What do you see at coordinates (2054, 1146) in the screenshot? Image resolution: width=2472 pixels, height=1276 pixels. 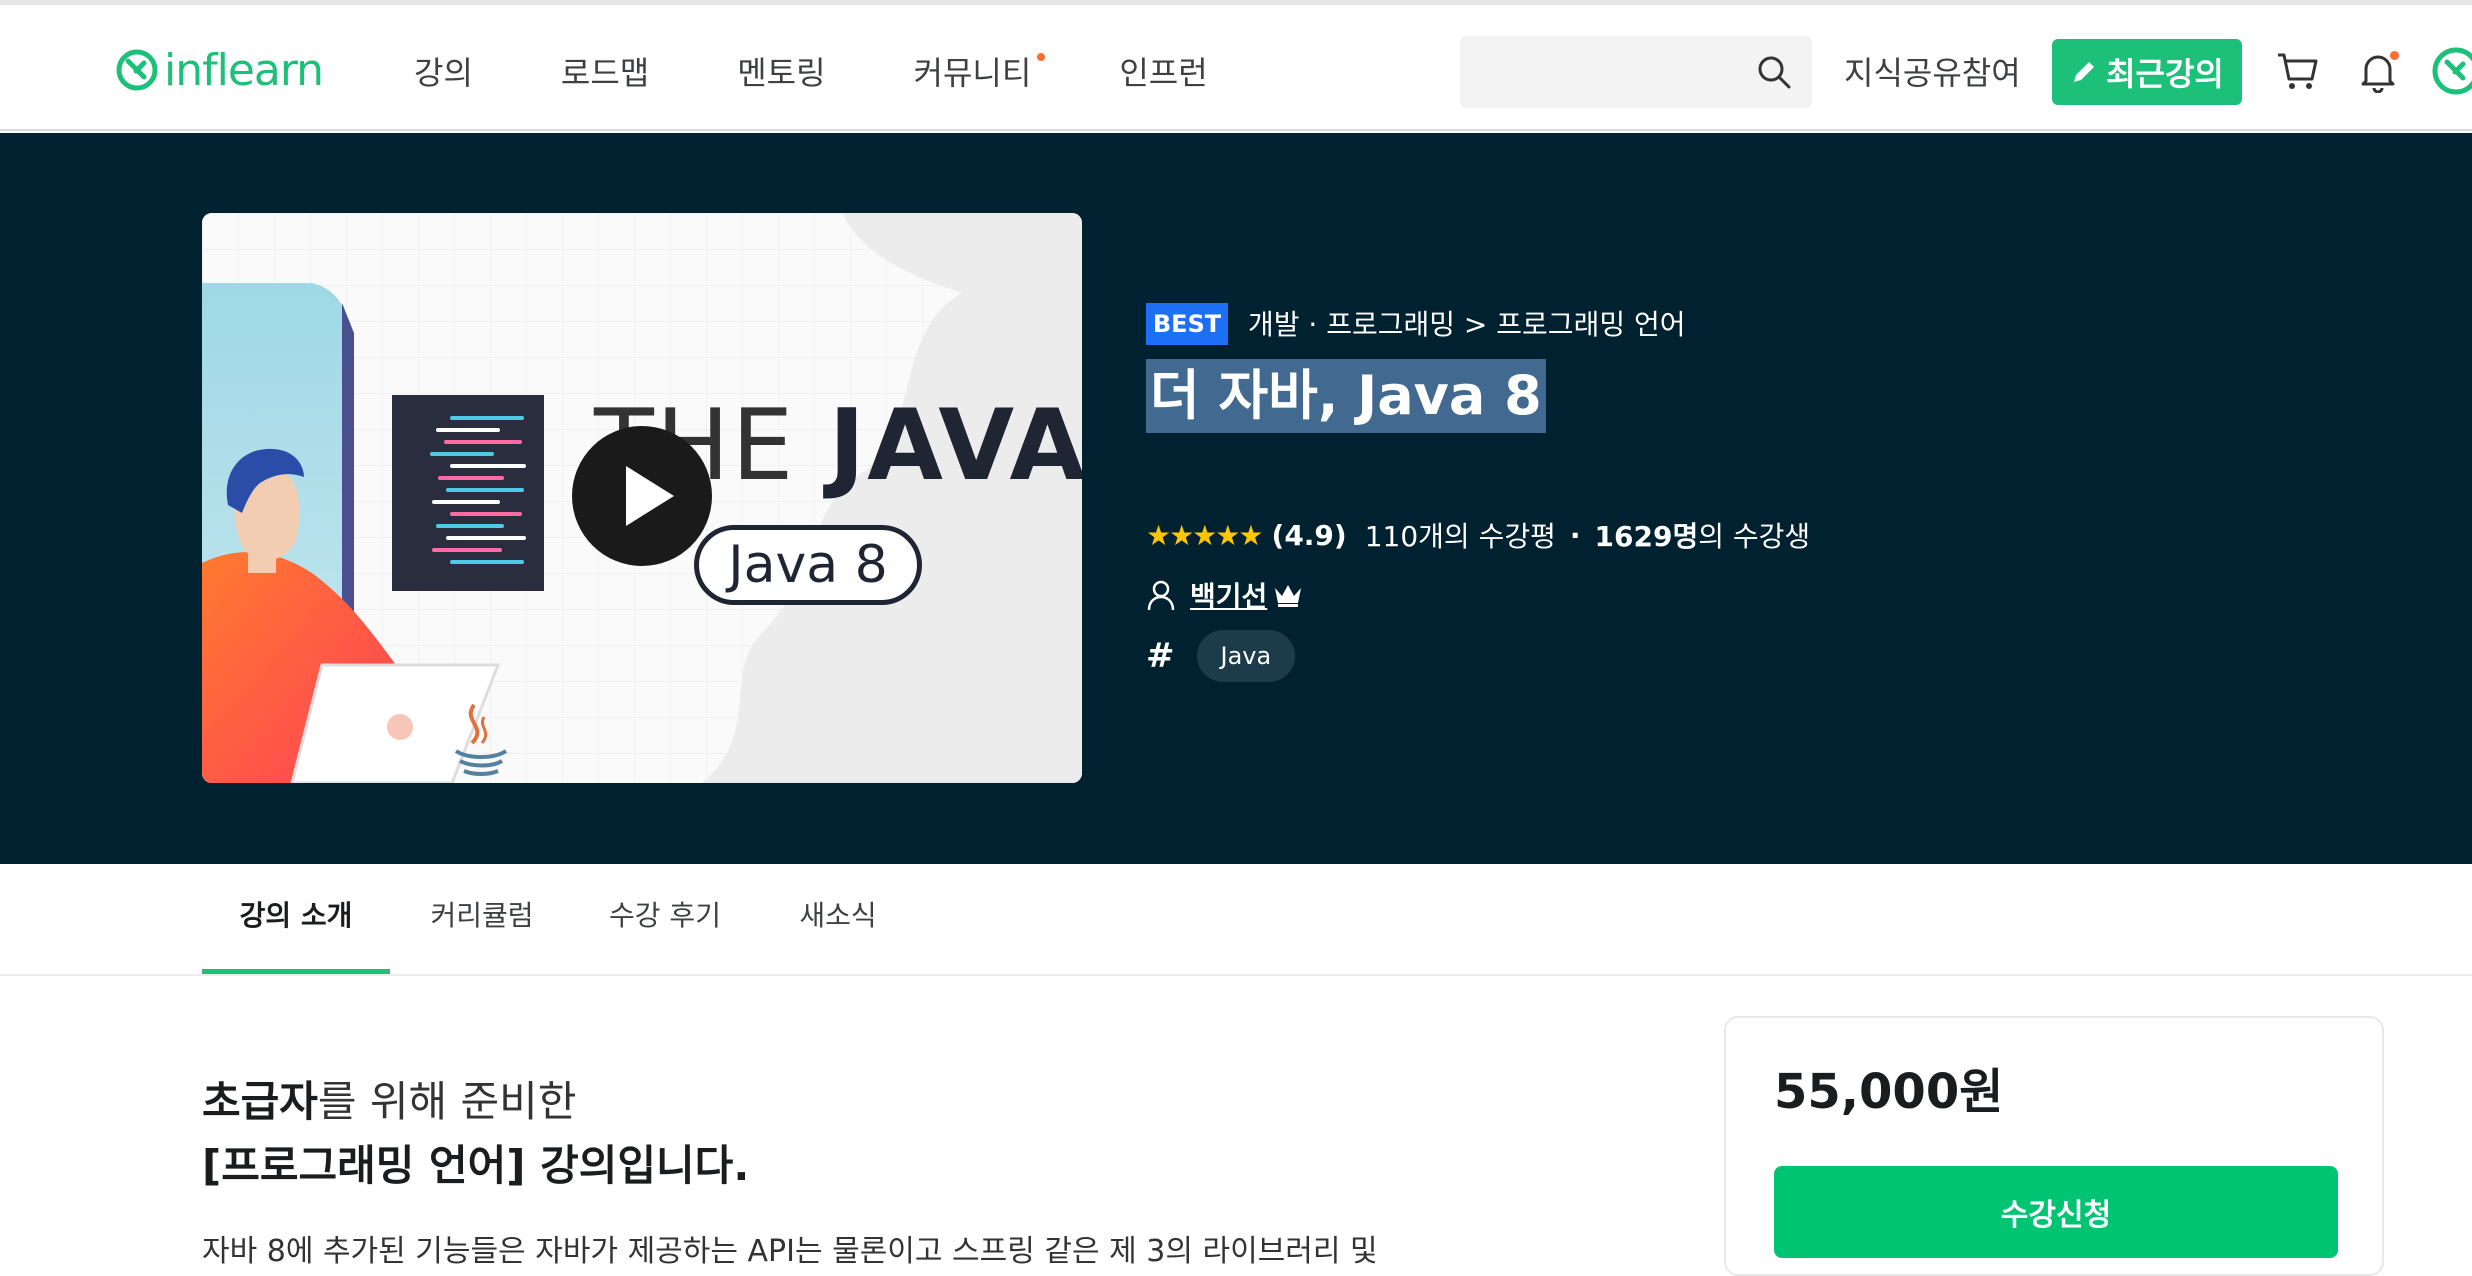 I see `price-card: 55,000원 수강신청` at bounding box center [2054, 1146].